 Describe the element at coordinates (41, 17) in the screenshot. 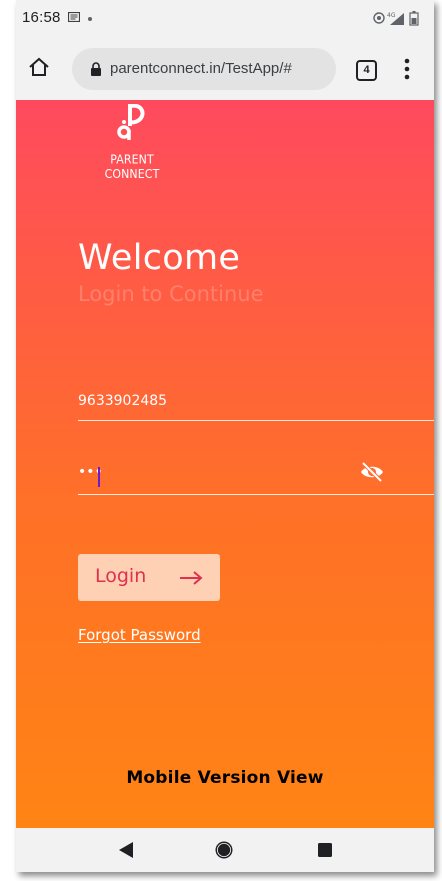

I see `status-time: 16:58` at that location.